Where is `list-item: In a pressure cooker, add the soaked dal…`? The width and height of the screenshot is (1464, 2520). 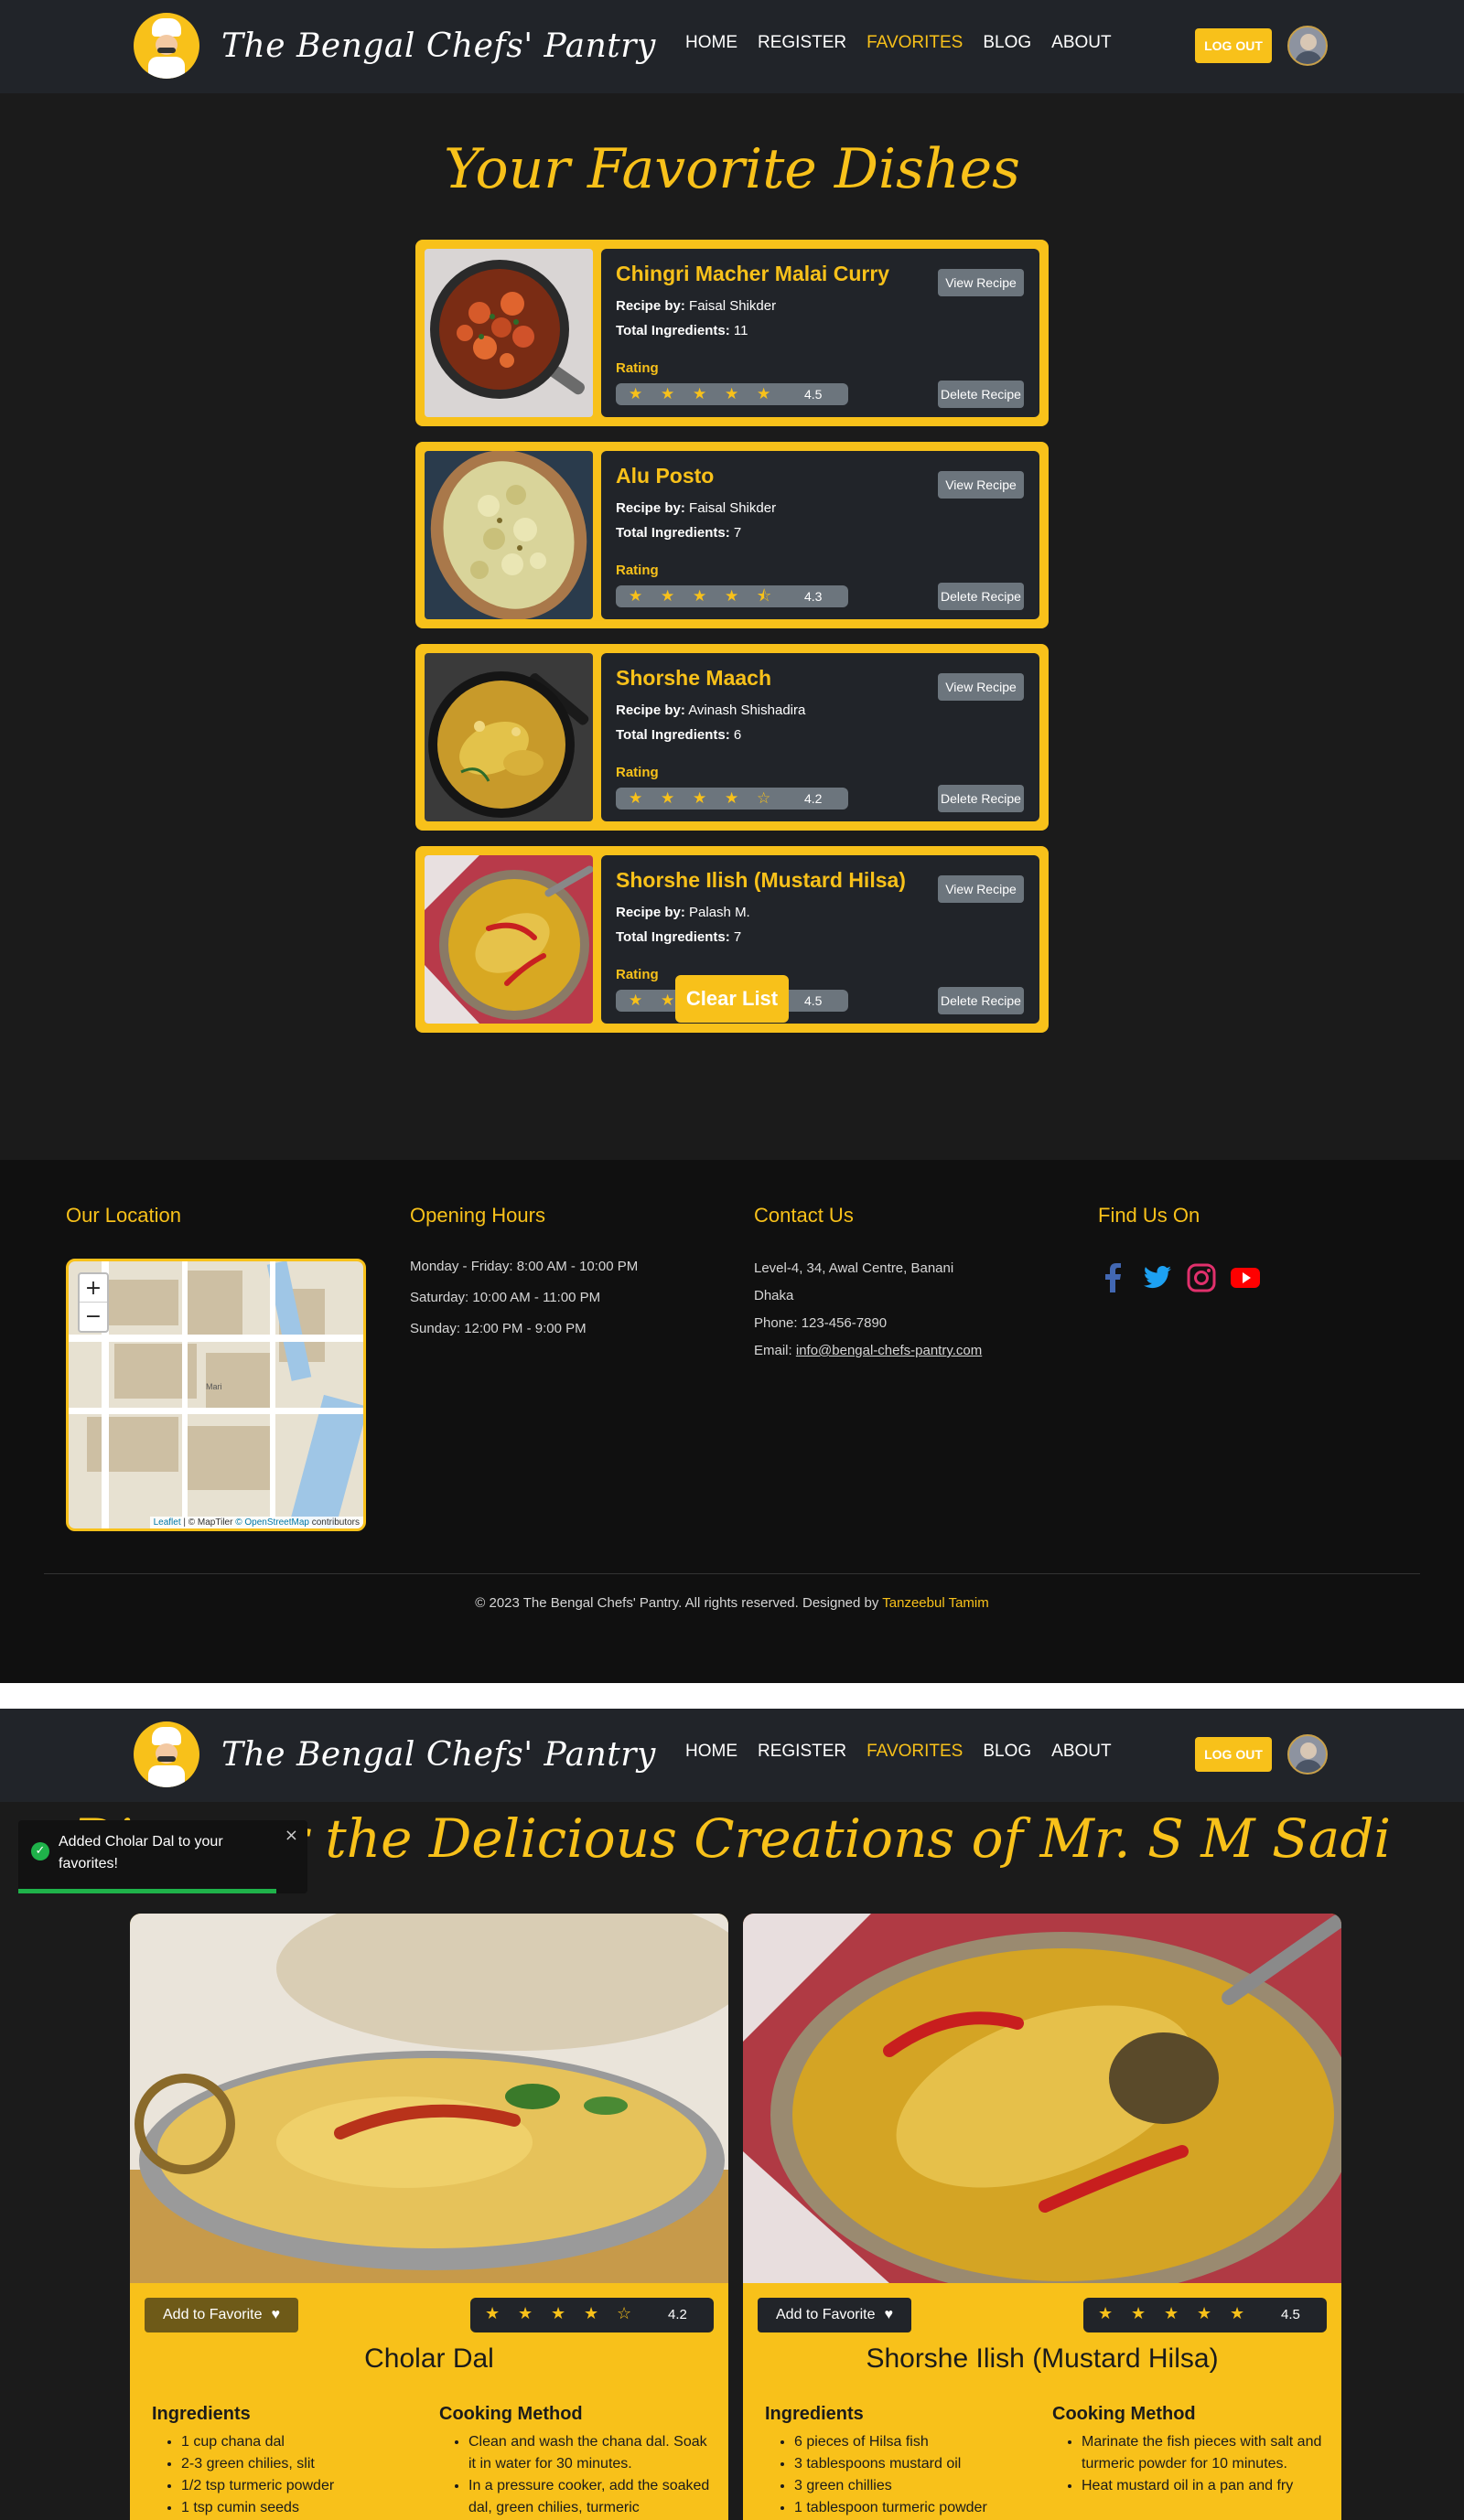
list-item: In a pressure cooker, add the soaked dal… is located at coordinates (590, 2497).